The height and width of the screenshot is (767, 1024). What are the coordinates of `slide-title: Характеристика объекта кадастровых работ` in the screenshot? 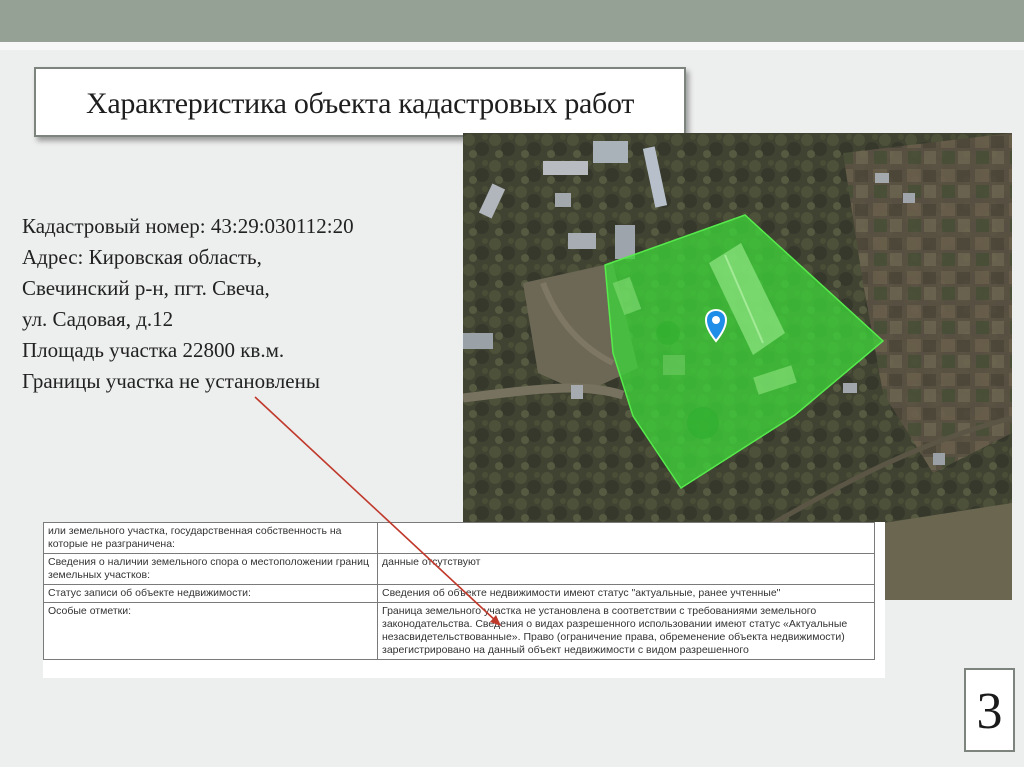 It's located at (360, 103).